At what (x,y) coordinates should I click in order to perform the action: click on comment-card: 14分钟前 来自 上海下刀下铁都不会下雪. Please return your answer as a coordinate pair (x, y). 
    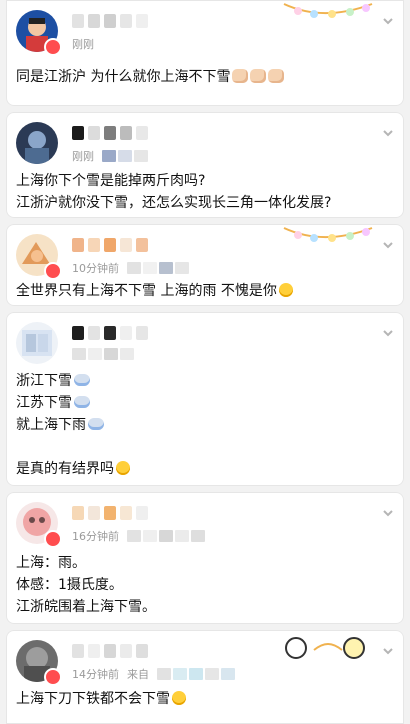
    Looking at the image, I should click on (205, 677).